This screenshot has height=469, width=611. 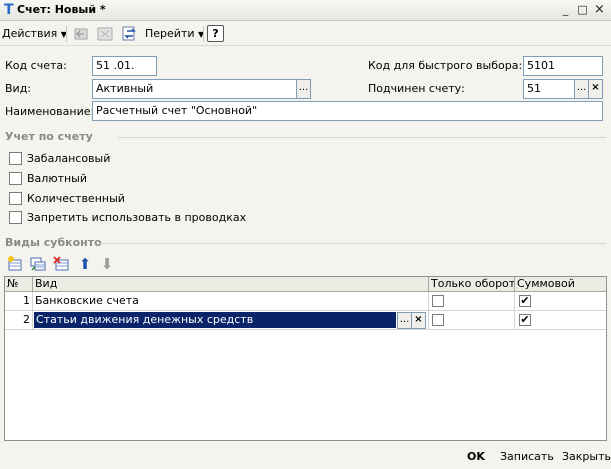 I want to click on table-header: № Вид Только обороты Суммовой, so click(x=305, y=284).